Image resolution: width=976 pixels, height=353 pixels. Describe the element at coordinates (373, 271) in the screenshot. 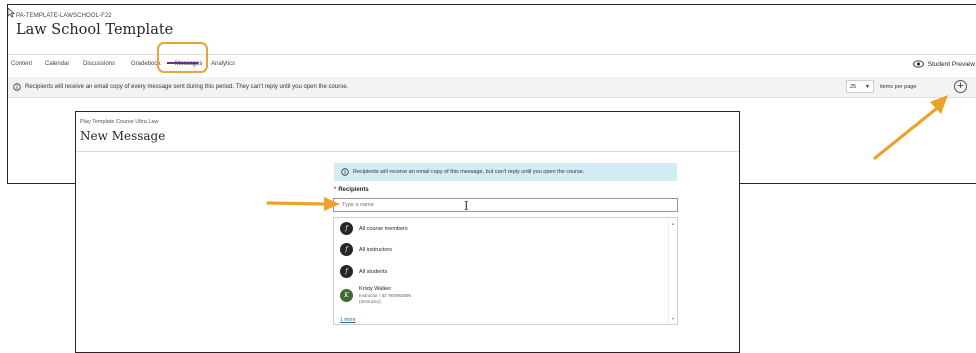

I see `option-label: All students` at that location.